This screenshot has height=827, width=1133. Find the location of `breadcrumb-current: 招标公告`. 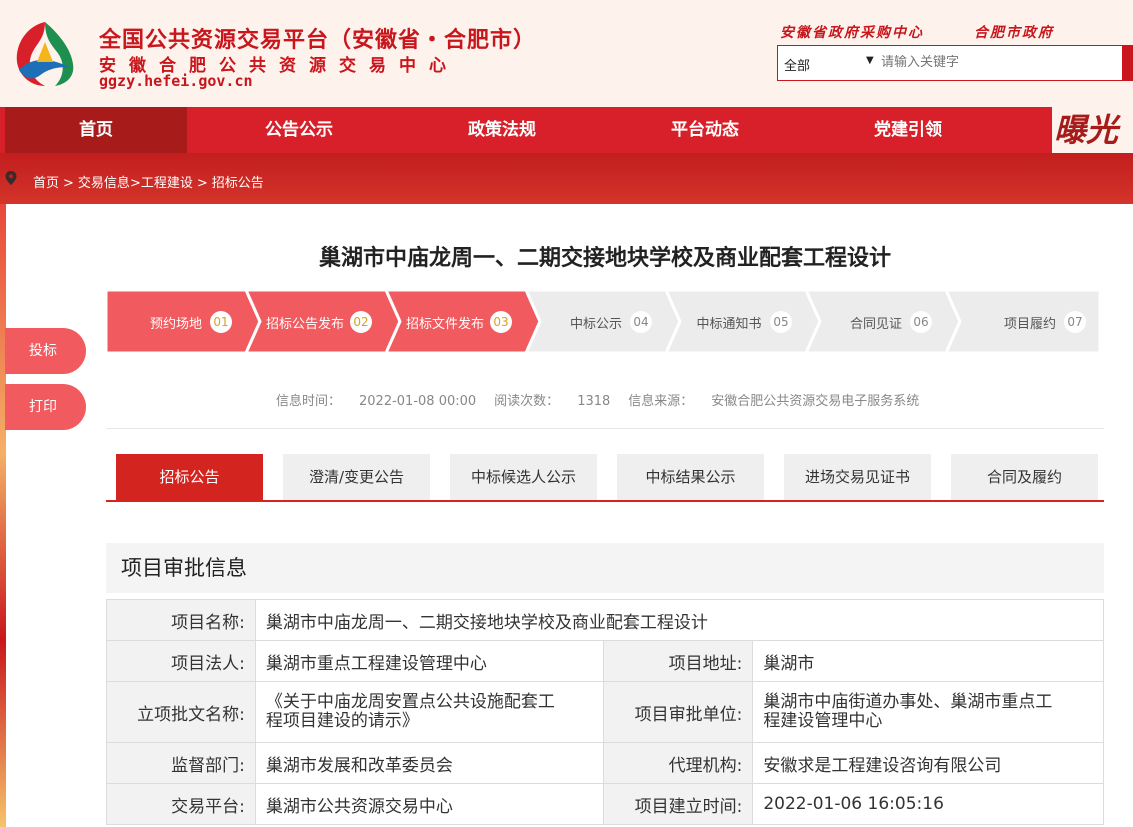

breadcrumb-current: 招标公告 is located at coordinates (237, 183).